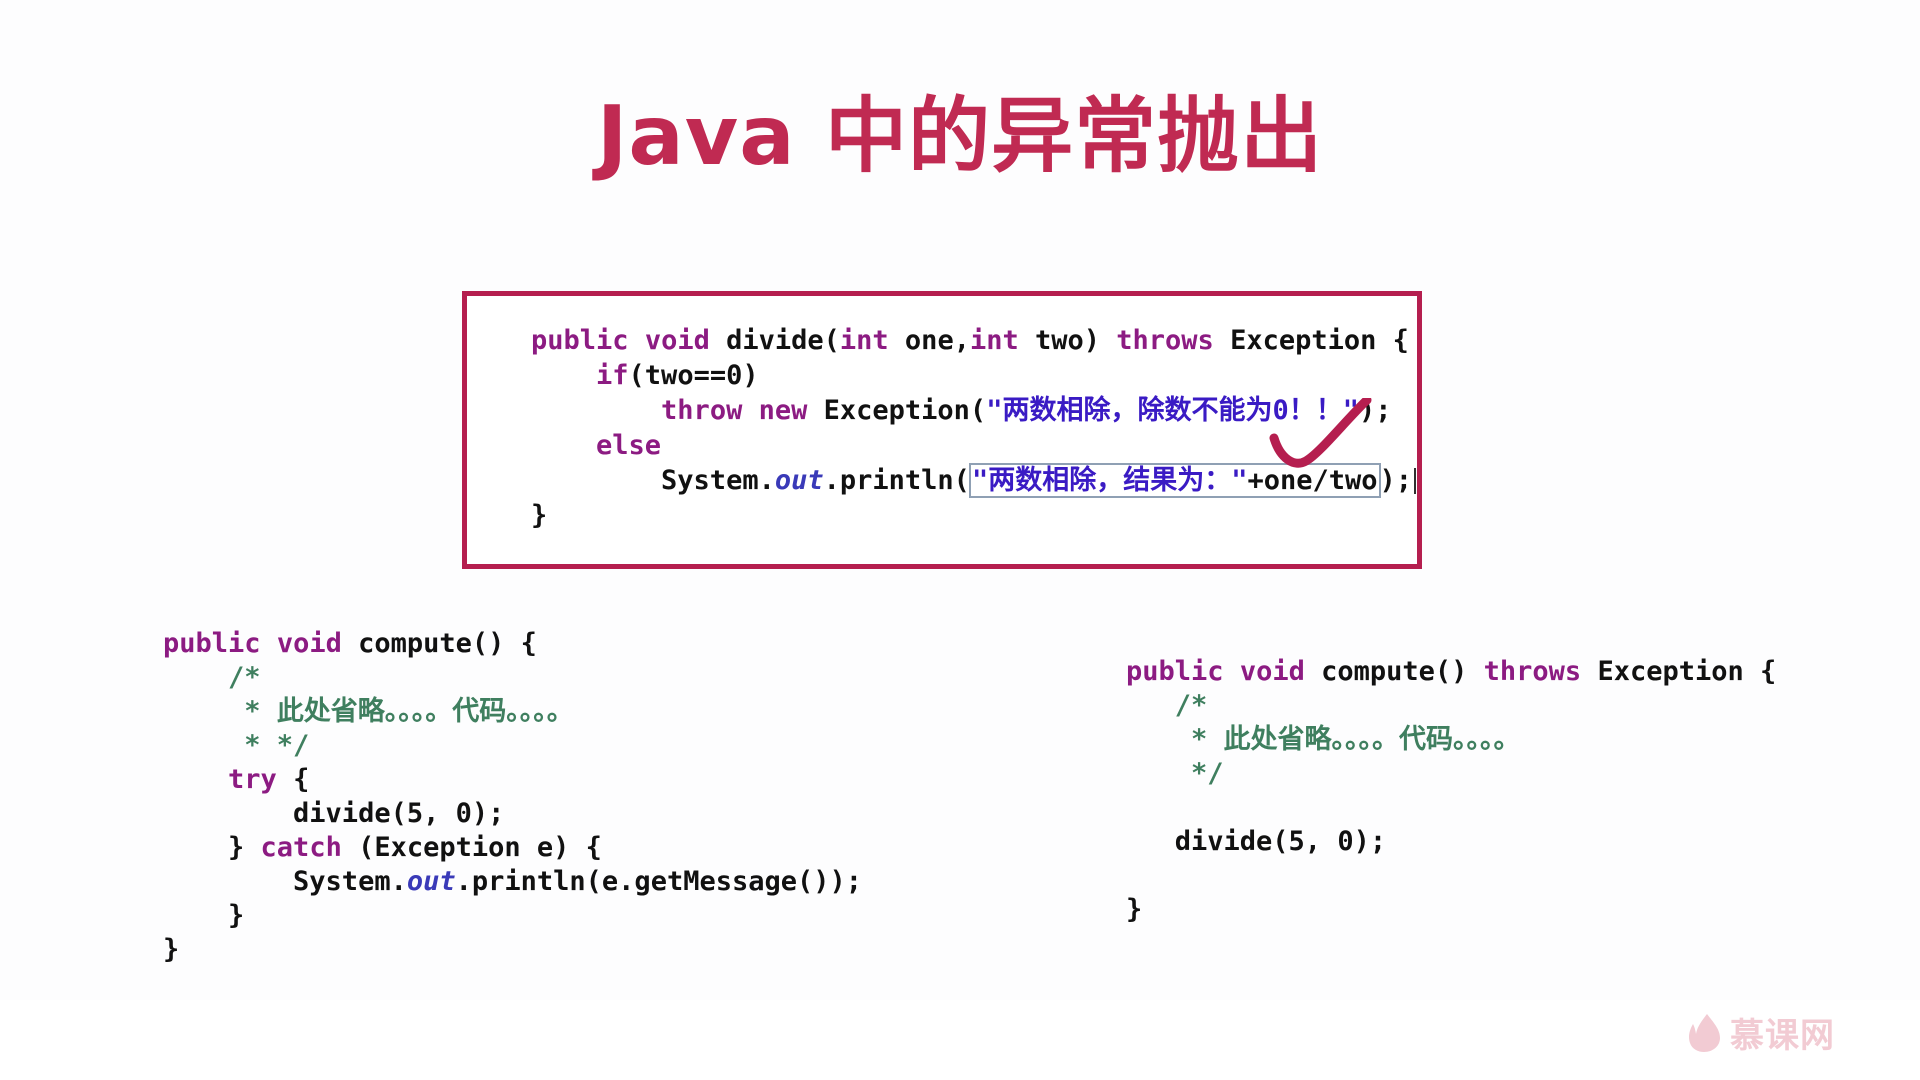 The width and height of the screenshot is (1920, 1080). What do you see at coordinates (1109, 480) in the screenshot?
I see `code-token: "两数相除，结果为："` at bounding box center [1109, 480].